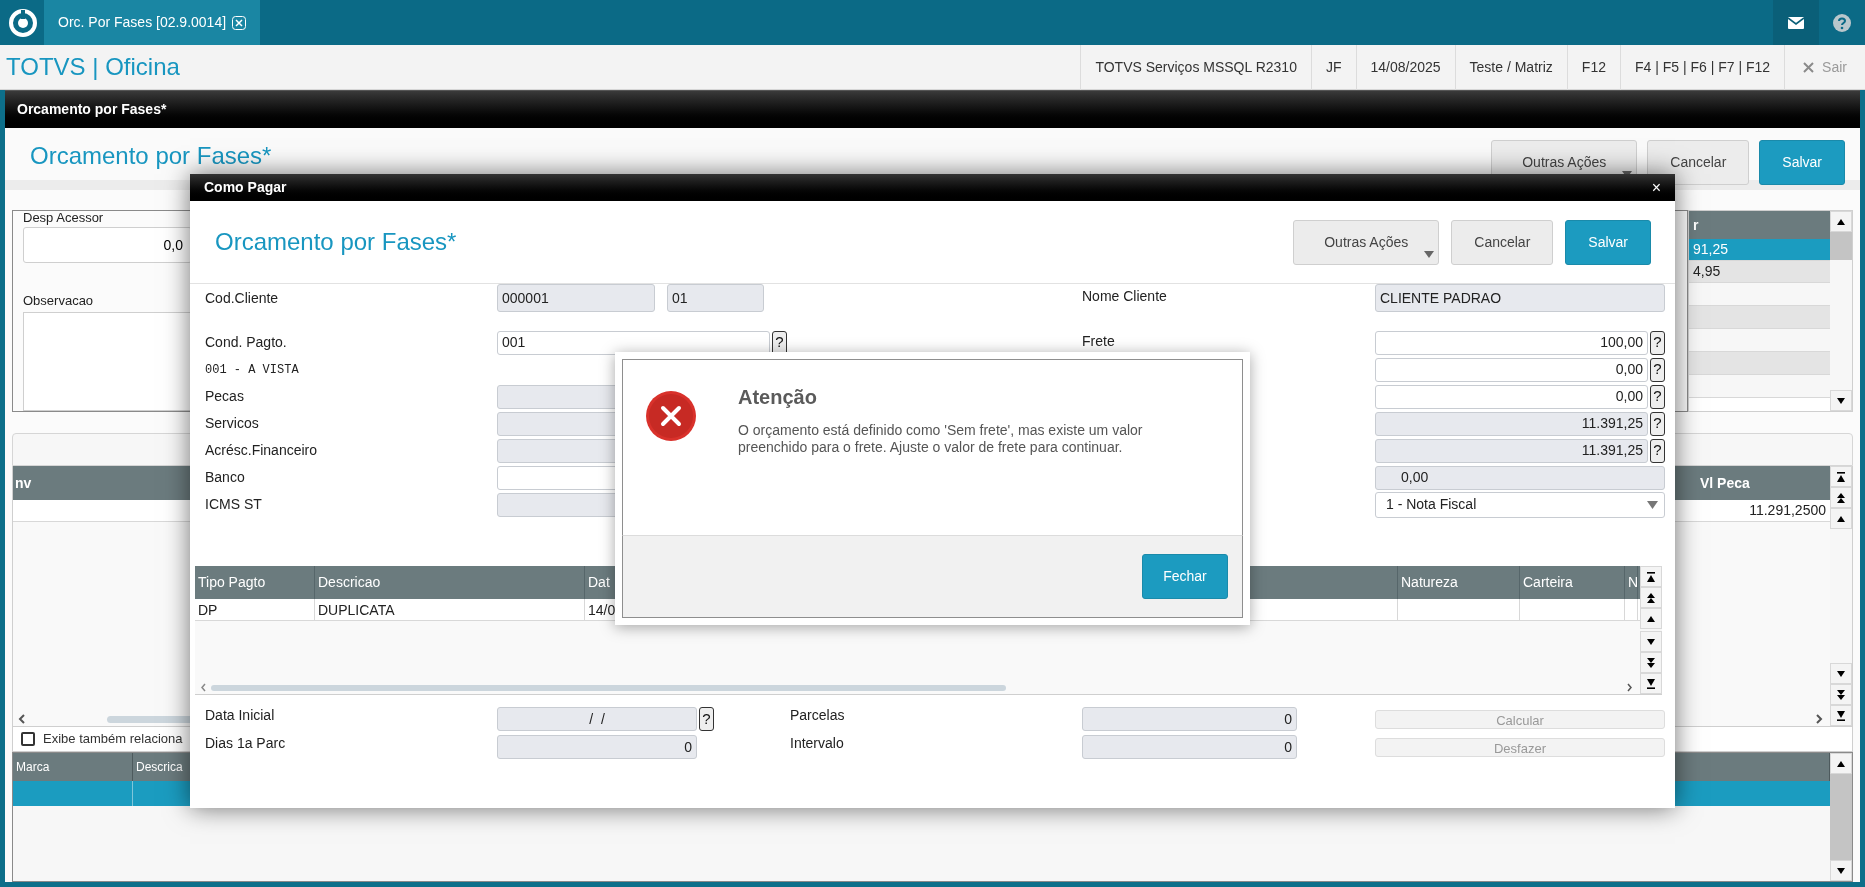  I want to click on tab: Orc. Por Fases [02.9.0014], so click(152, 22).